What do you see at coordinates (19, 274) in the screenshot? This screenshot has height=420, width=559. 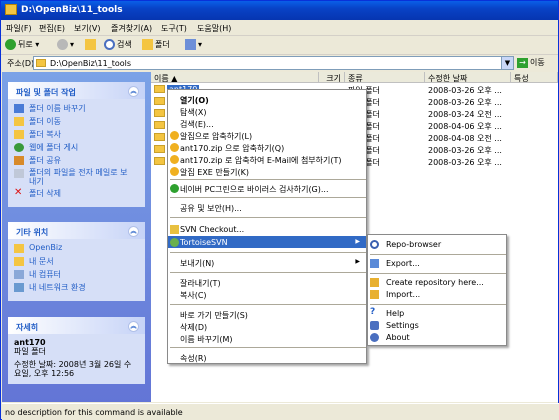 I see `computer-icon` at bounding box center [19, 274].